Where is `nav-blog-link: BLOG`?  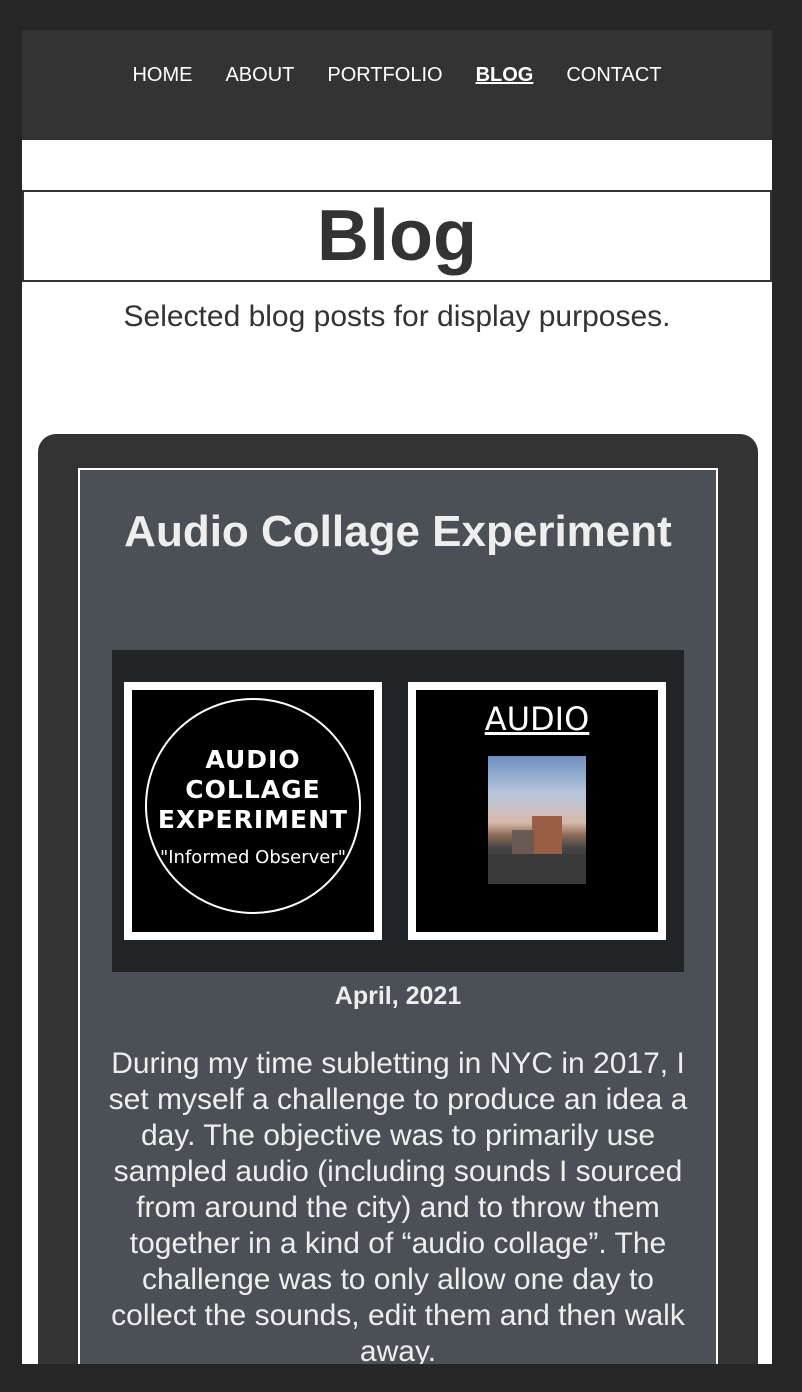 nav-blog-link: BLOG is located at coordinates (505, 75).